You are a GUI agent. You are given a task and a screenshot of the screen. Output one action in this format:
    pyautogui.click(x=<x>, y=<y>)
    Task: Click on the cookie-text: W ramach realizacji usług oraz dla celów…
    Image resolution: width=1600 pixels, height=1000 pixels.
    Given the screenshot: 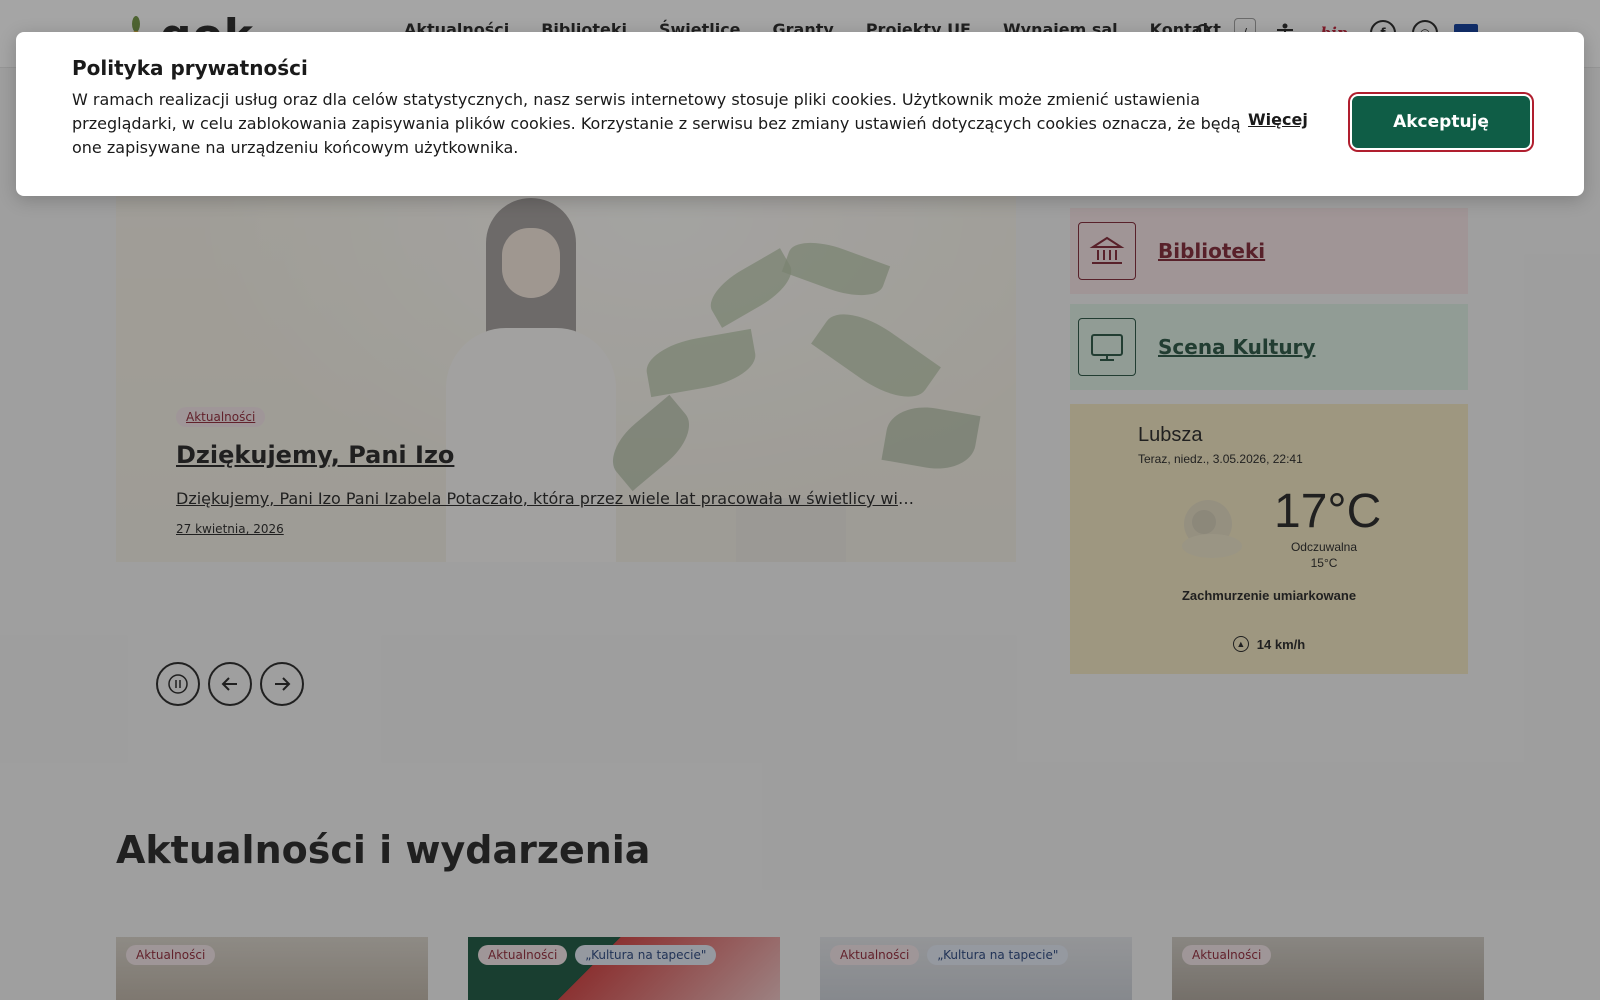 What is the action you would take?
    pyautogui.click(x=656, y=123)
    